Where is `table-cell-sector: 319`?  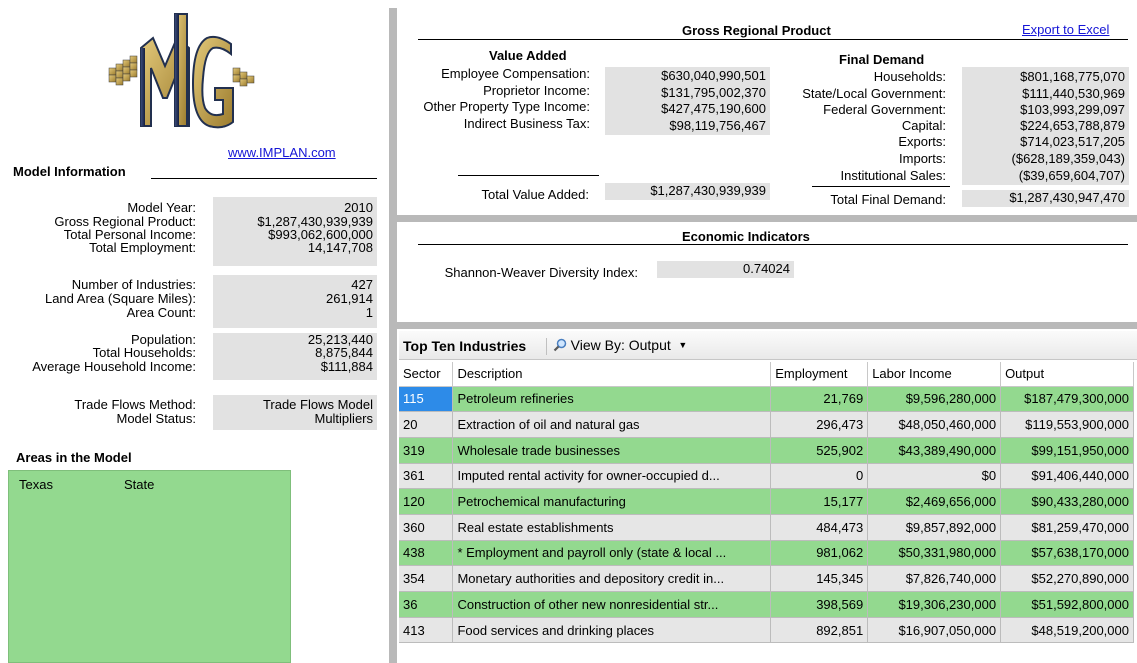 table-cell-sector: 319 is located at coordinates (426, 450).